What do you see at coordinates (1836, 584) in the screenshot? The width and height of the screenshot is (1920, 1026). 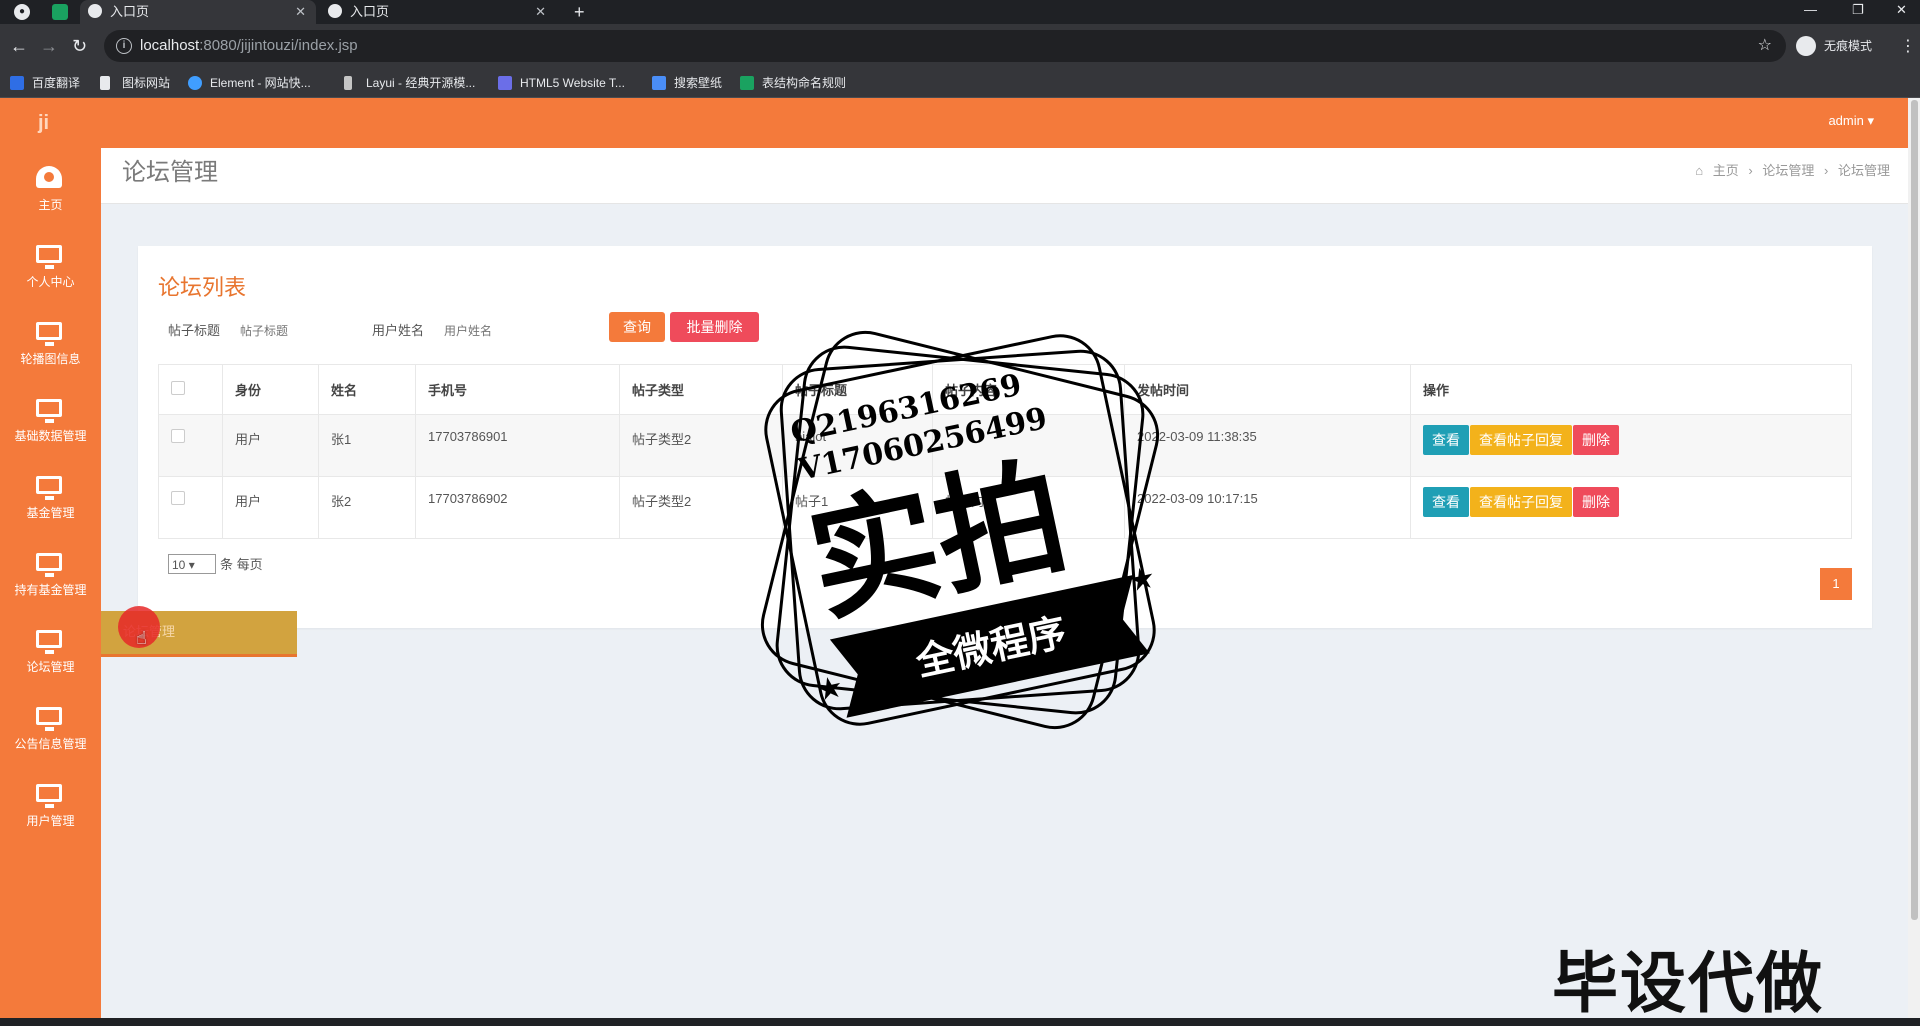 I see `page-button-current: 1` at bounding box center [1836, 584].